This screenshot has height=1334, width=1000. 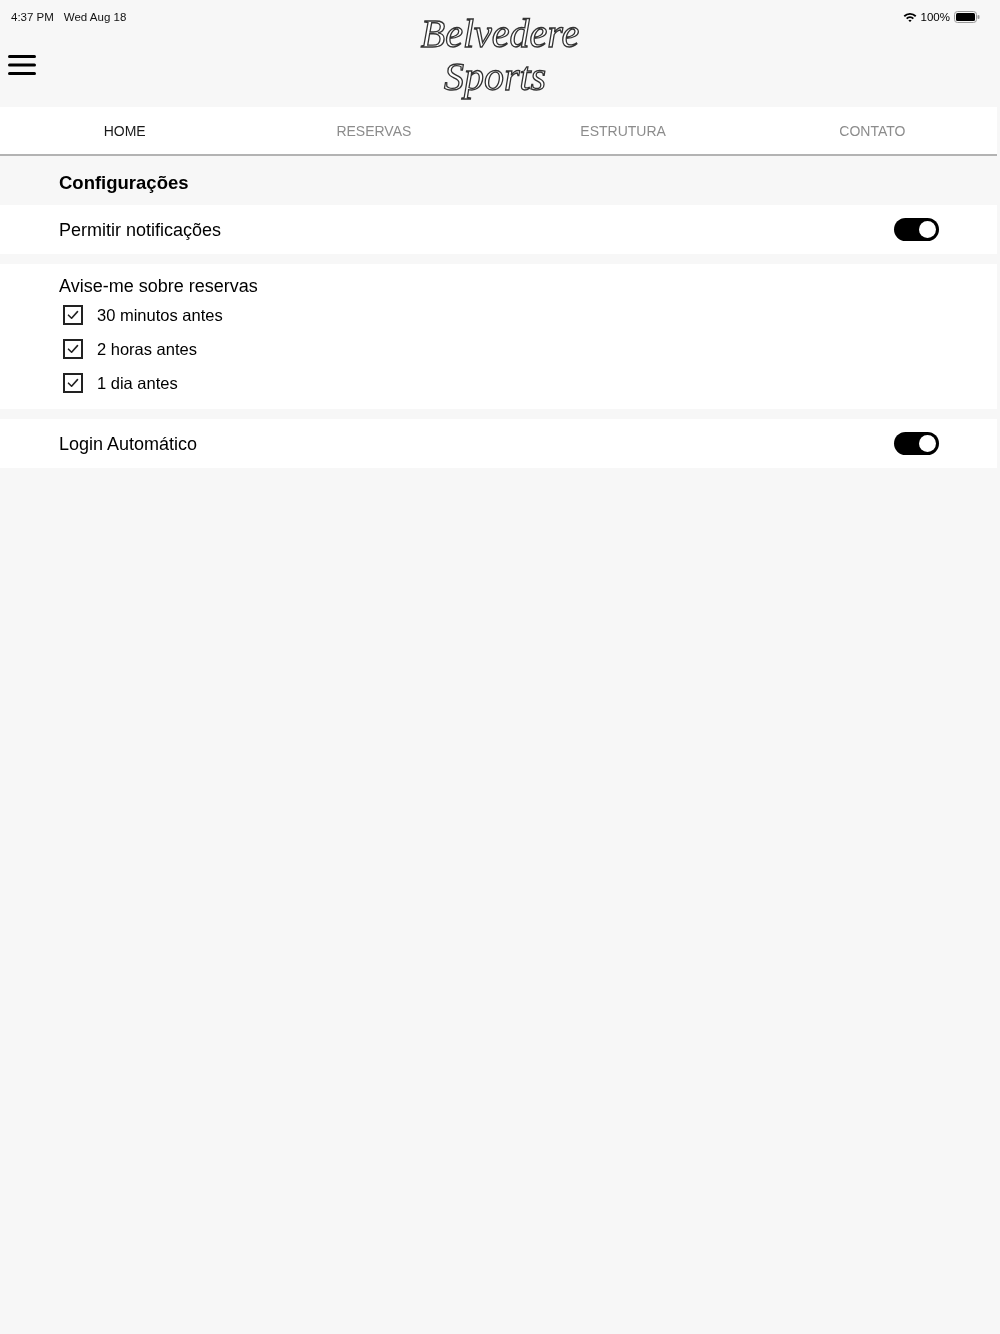 What do you see at coordinates (147, 349) in the screenshot?
I see `option-label: 2 horas antes` at bounding box center [147, 349].